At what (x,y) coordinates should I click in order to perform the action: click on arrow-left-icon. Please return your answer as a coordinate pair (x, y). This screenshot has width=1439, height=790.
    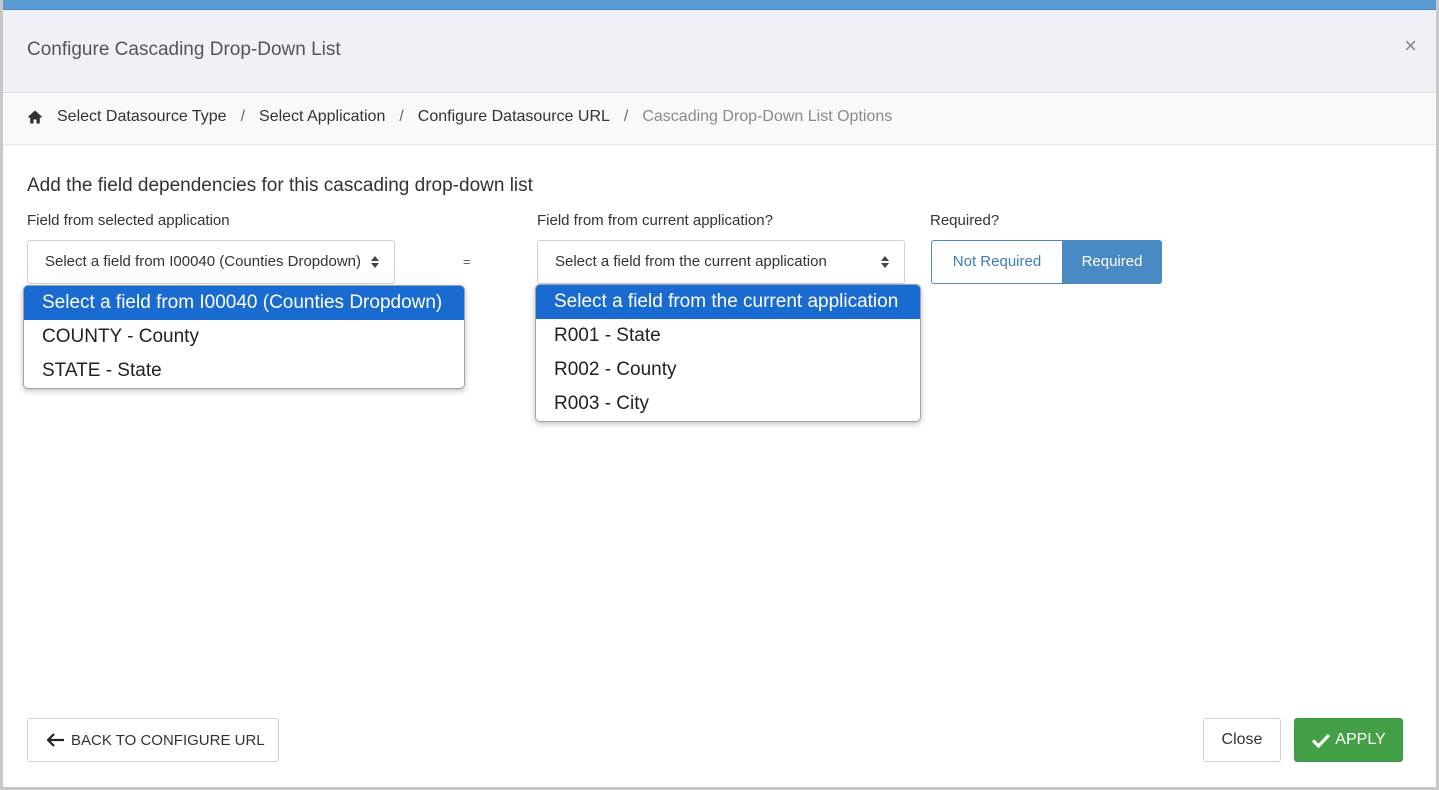
    Looking at the image, I should click on (55, 740).